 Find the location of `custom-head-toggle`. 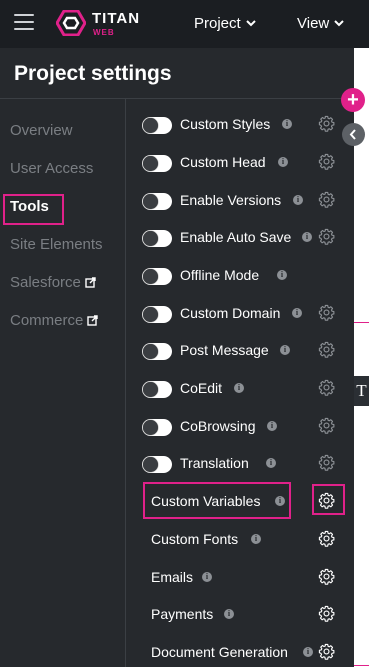

custom-head-toggle is located at coordinates (157, 163).